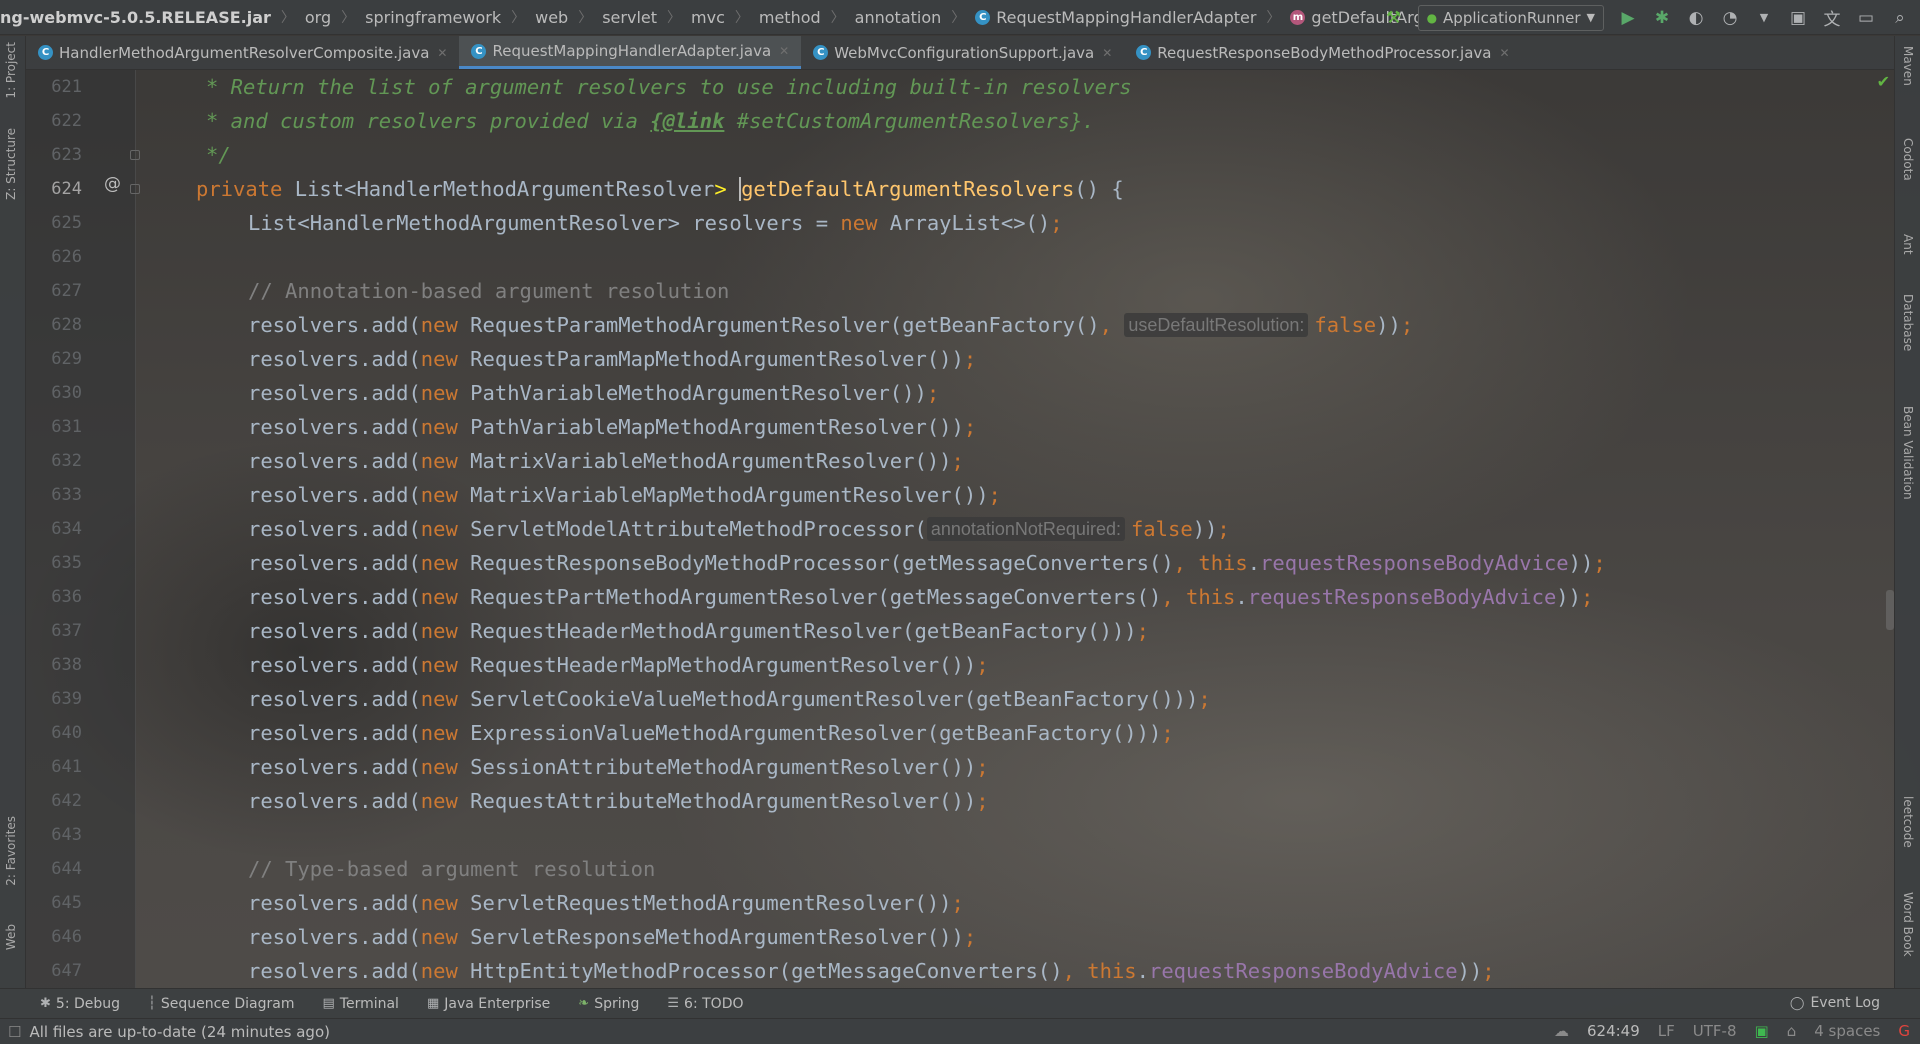  What do you see at coordinates (630, 52) in the screenshot?
I see `tab-request-mapping-handler-adapter: C RequestMappingHandlerAdapter.java ✕` at bounding box center [630, 52].